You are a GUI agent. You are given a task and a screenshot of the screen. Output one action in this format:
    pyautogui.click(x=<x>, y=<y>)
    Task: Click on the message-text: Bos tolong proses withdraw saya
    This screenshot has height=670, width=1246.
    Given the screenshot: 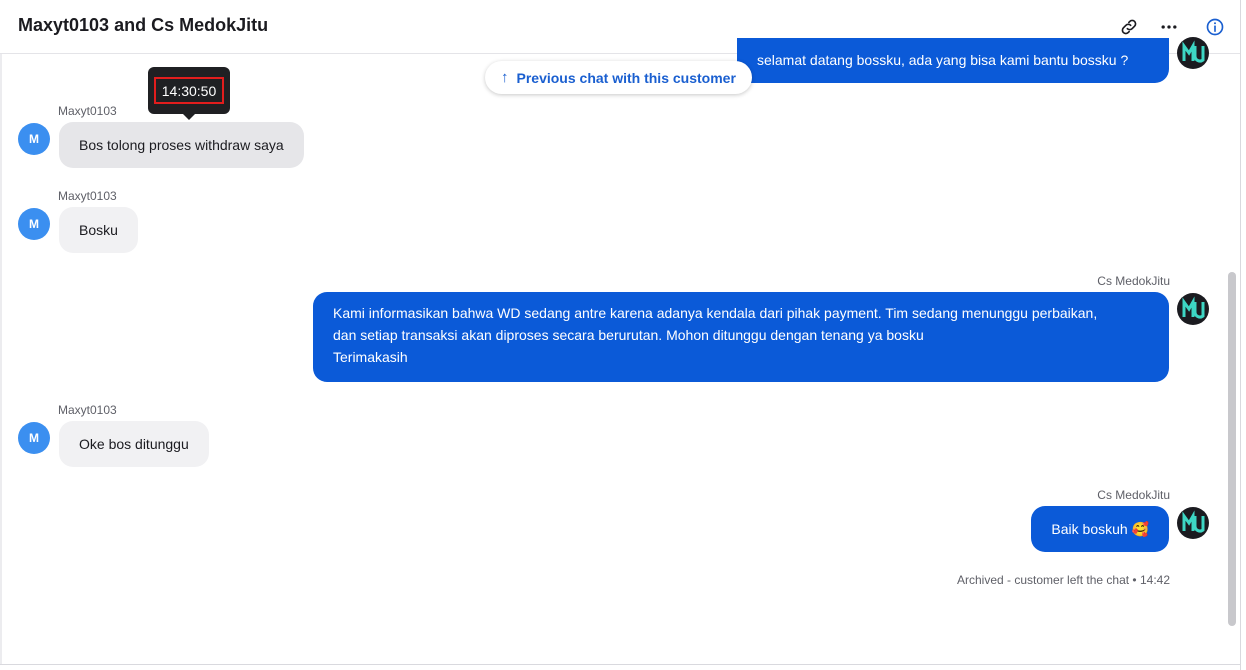 What is the action you would take?
    pyautogui.click(x=181, y=145)
    